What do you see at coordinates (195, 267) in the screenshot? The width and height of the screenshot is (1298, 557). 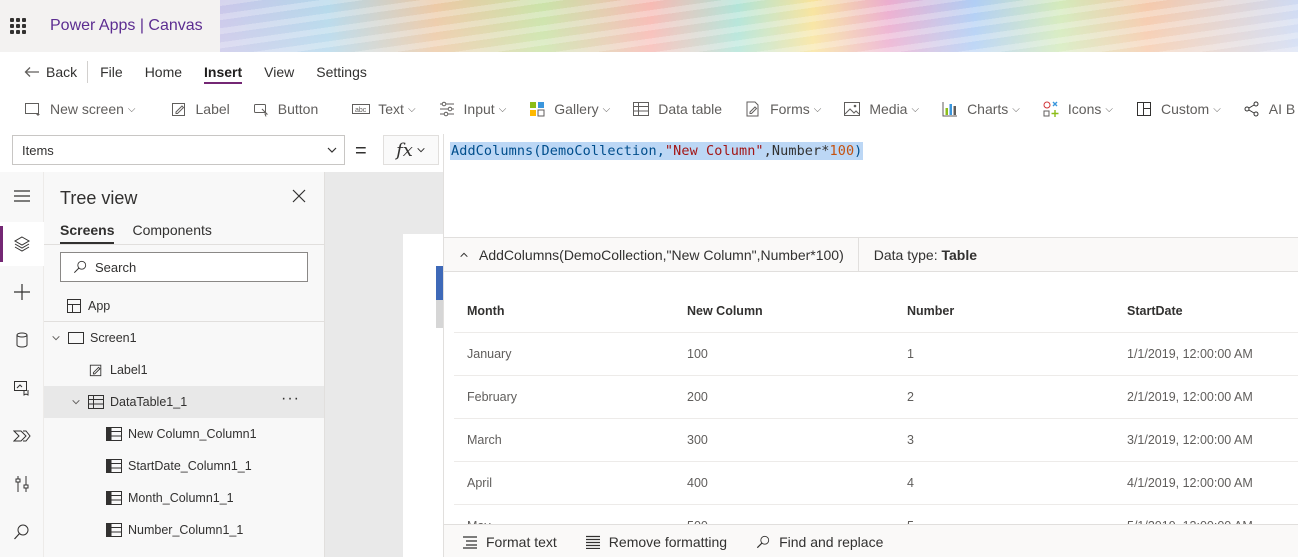 I see `tree-search-input` at bounding box center [195, 267].